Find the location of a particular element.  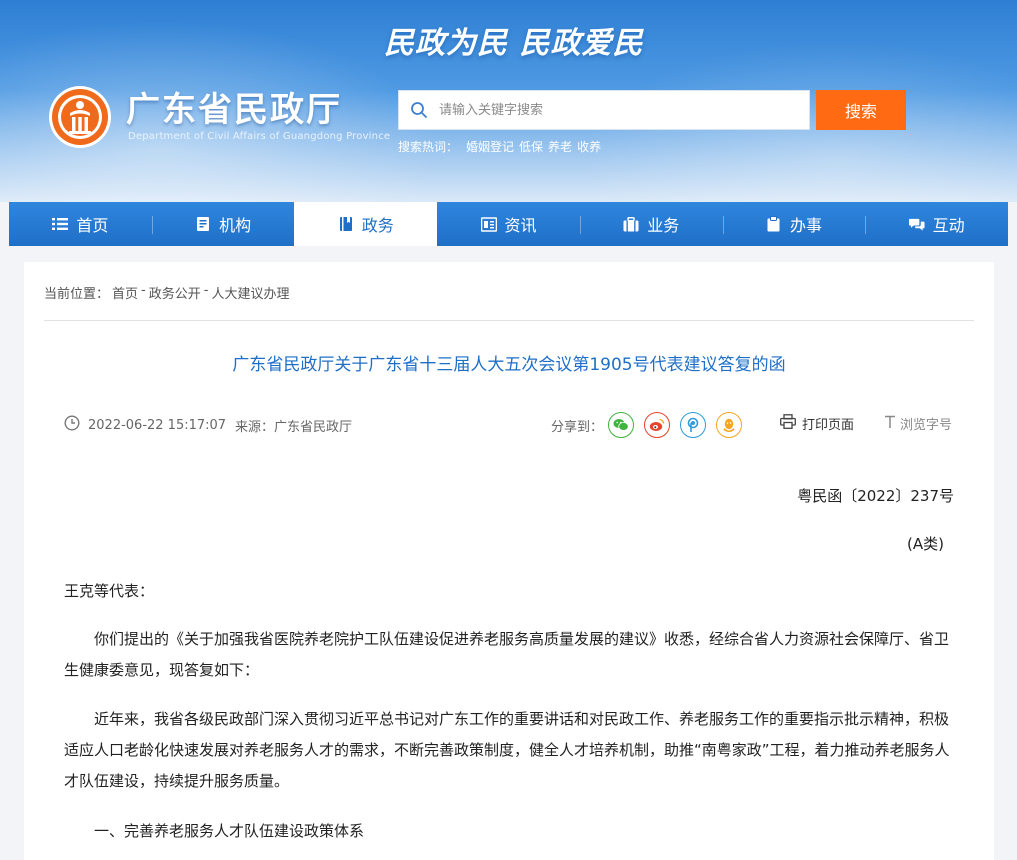

hot-word: 低保 is located at coordinates (531, 146).